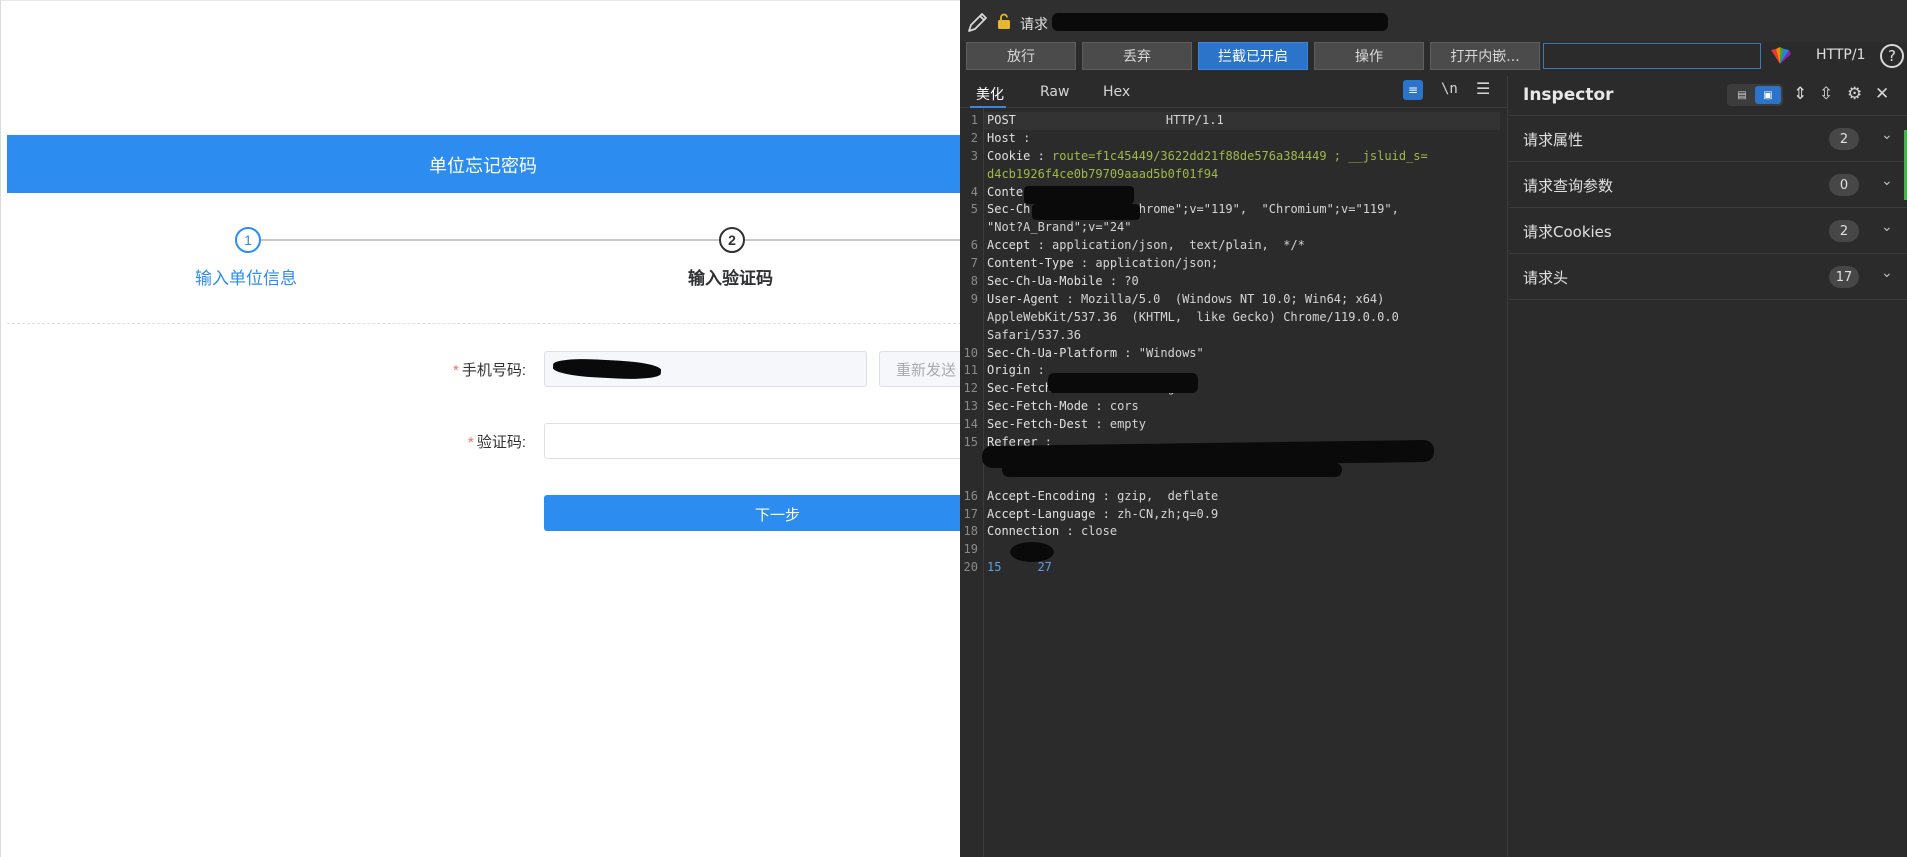 The height and width of the screenshot is (857, 1907). Describe the element at coordinates (1708, 231) in the screenshot. I see `inspector-row-cookies: 请求Cookies 2 ⌄` at that location.